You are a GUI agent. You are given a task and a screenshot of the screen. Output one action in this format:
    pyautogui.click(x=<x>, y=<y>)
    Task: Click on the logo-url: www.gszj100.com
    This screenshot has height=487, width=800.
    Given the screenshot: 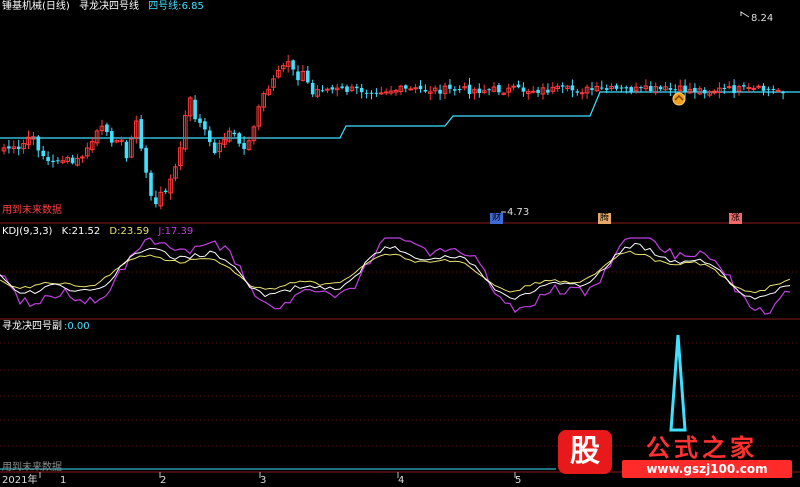 What is the action you would take?
    pyautogui.click(x=707, y=469)
    